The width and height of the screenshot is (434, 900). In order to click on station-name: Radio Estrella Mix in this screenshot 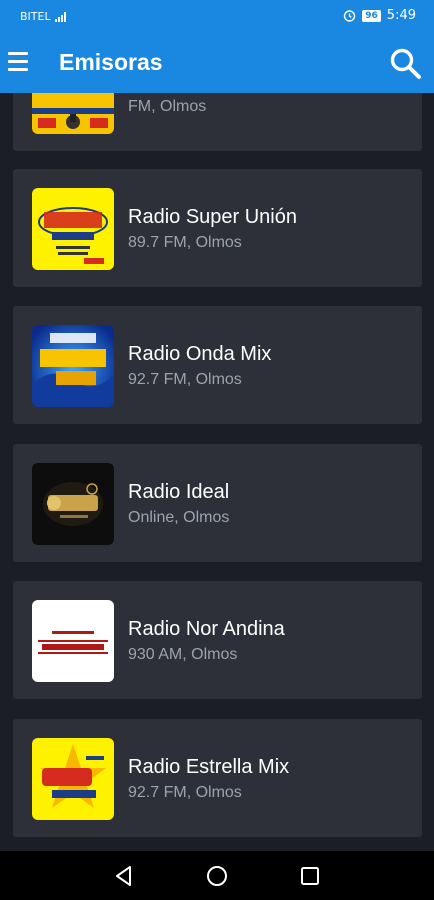, I will do `click(209, 767)`.